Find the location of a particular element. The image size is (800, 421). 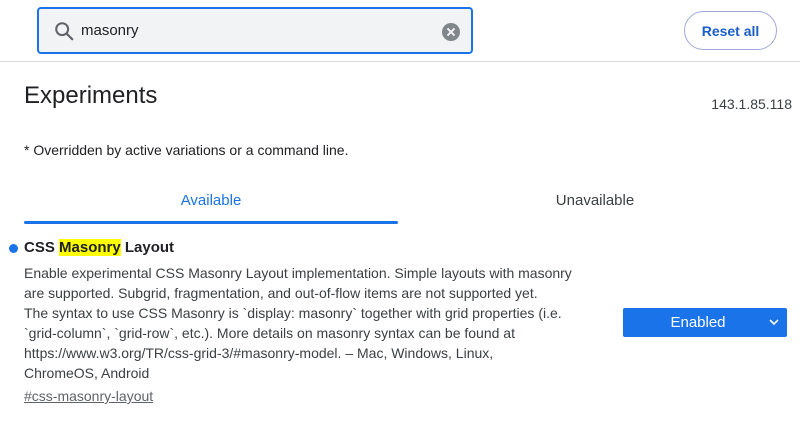

title-part: Layout is located at coordinates (147, 247).